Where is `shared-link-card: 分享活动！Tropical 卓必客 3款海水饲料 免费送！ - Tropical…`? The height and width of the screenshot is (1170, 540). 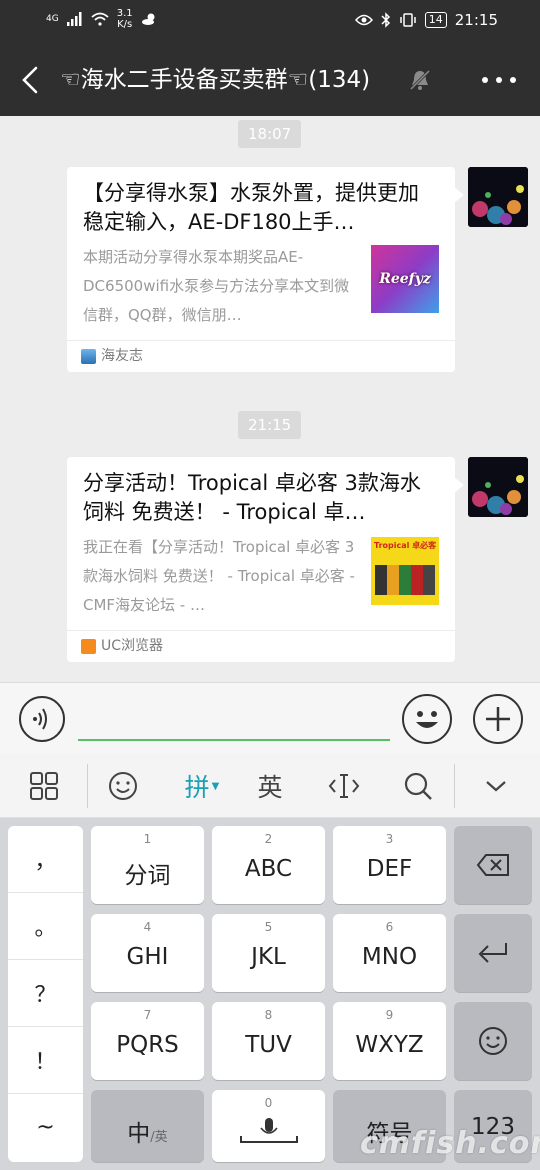 shared-link-card: 分享活动！Tropical 卓必客 3款海水饲料 免费送！ - Tropical… is located at coordinates (265, 559).